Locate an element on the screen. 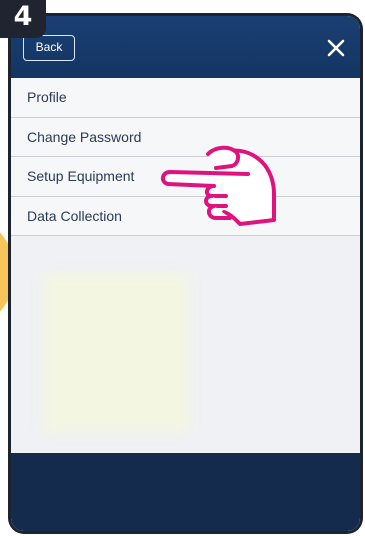  back-button: Back is located at coordinates (49, 48).